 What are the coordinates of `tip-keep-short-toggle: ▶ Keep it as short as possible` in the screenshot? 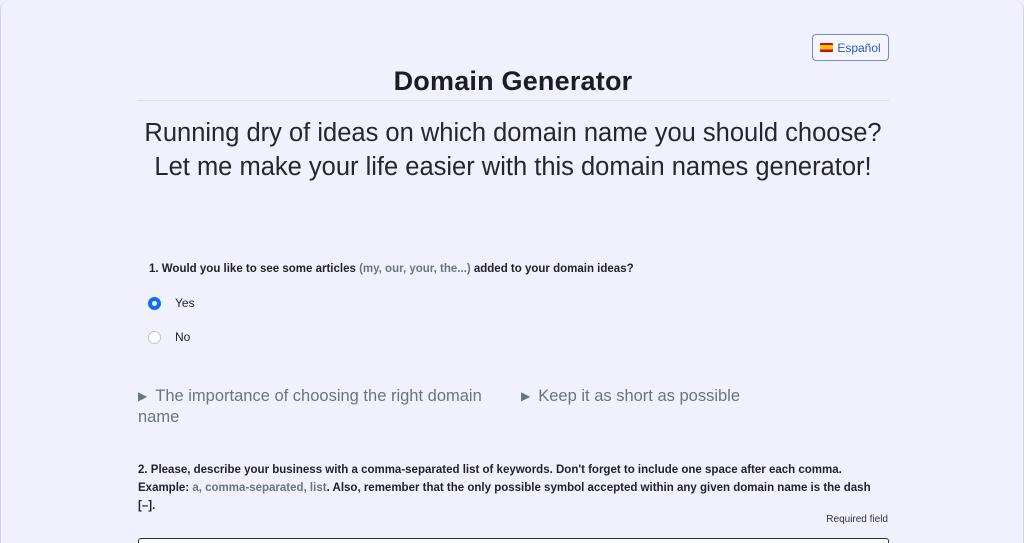 It's located at (671, 396).